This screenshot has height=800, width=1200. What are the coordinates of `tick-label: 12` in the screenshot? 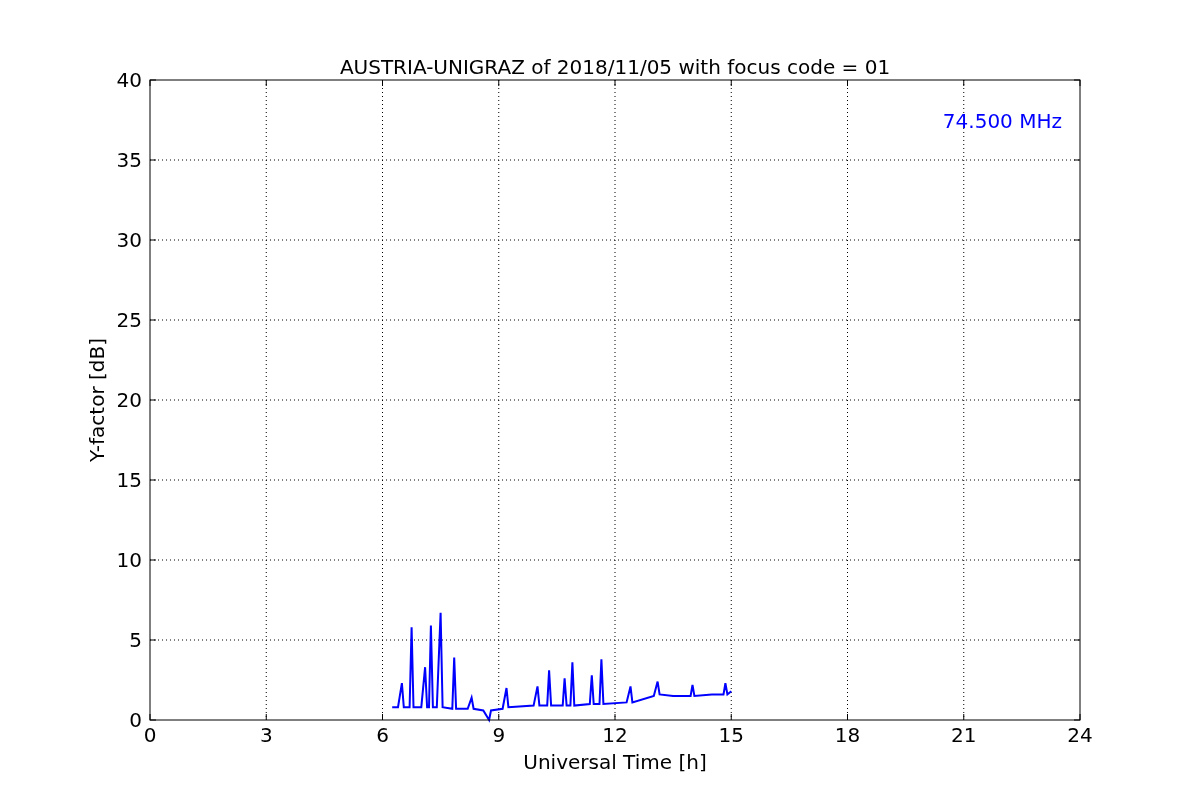 It's located at (615, 735).